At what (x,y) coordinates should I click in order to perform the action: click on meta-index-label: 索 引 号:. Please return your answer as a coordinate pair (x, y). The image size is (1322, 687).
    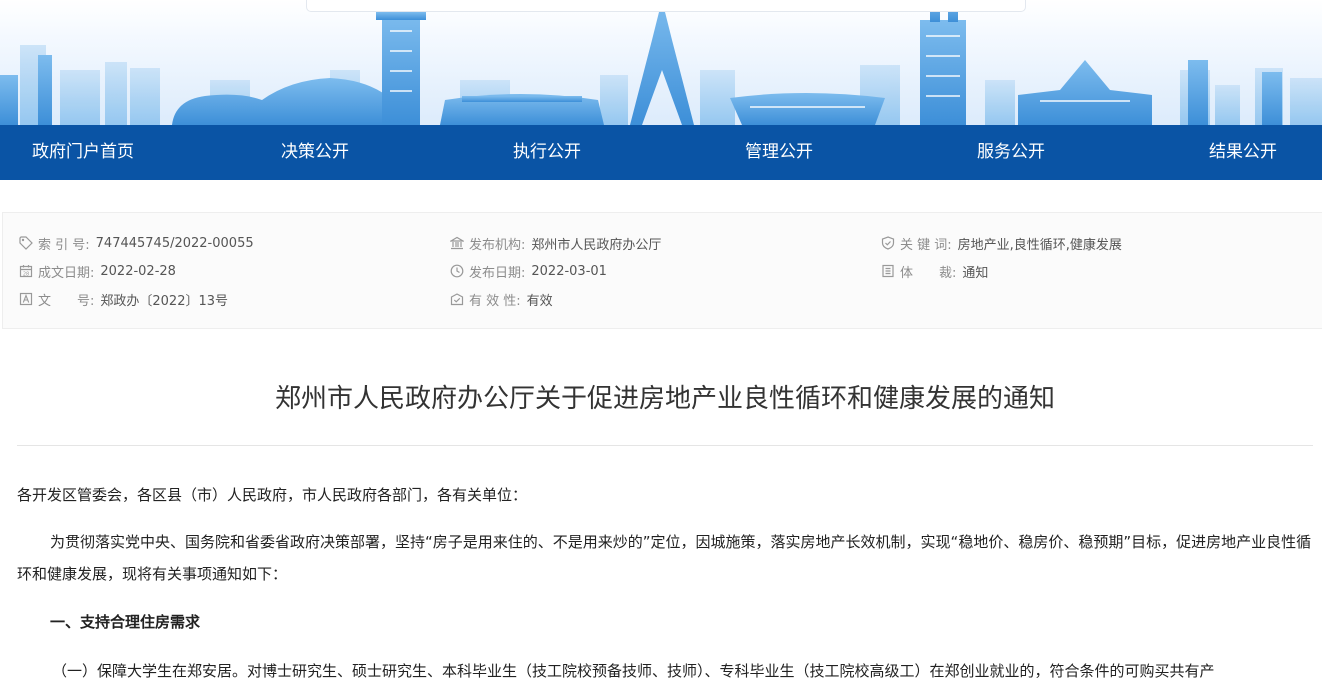
    Looking at the image, I should click on (64, 245).